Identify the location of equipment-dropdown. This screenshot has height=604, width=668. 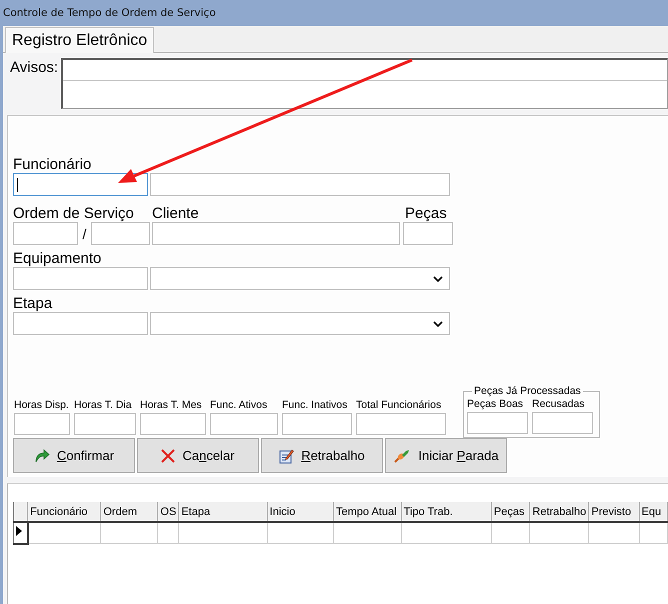
(300, 278).